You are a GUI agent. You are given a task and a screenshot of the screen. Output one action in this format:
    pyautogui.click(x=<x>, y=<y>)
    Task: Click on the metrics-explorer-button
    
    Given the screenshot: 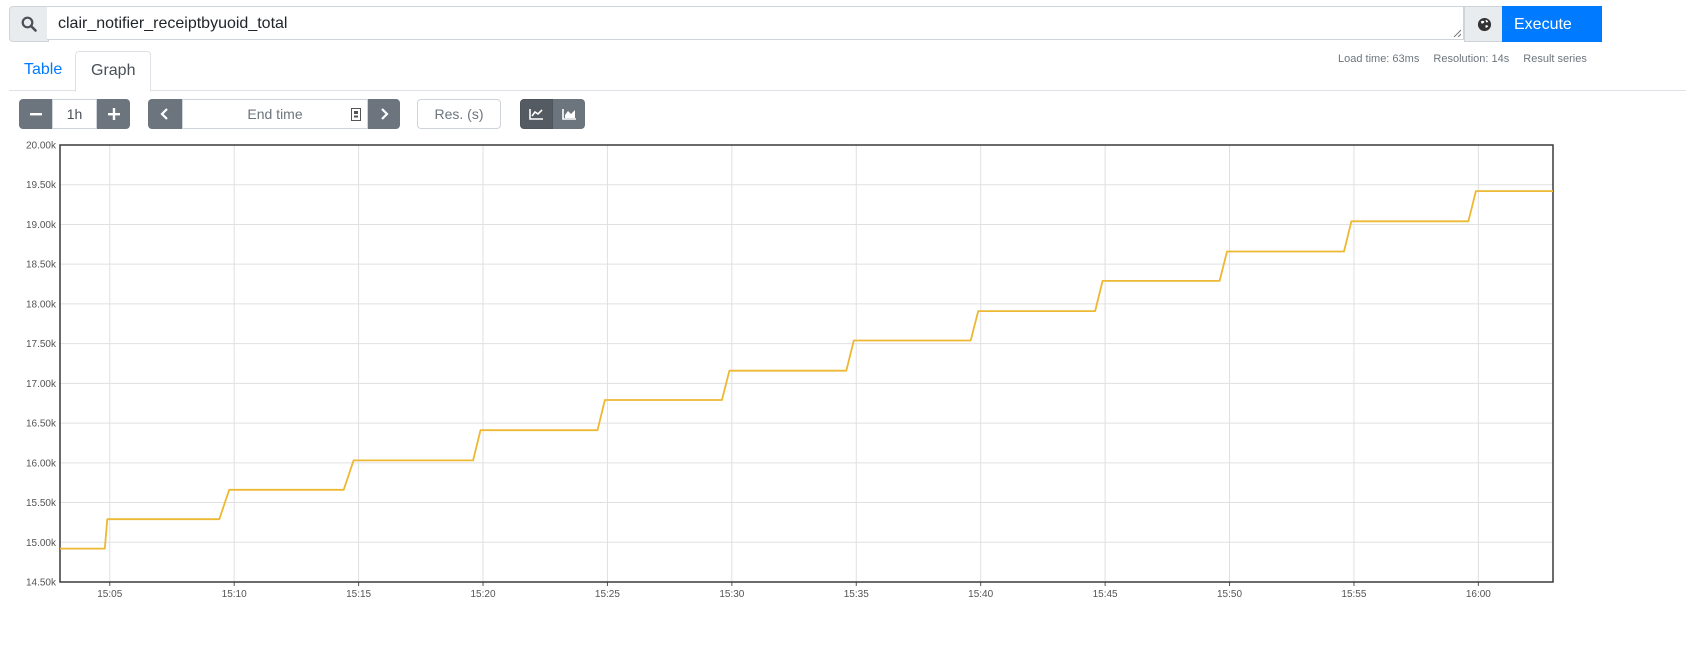 What is the action you would take?
    pyautogui.click(x=1484, y=24)
    